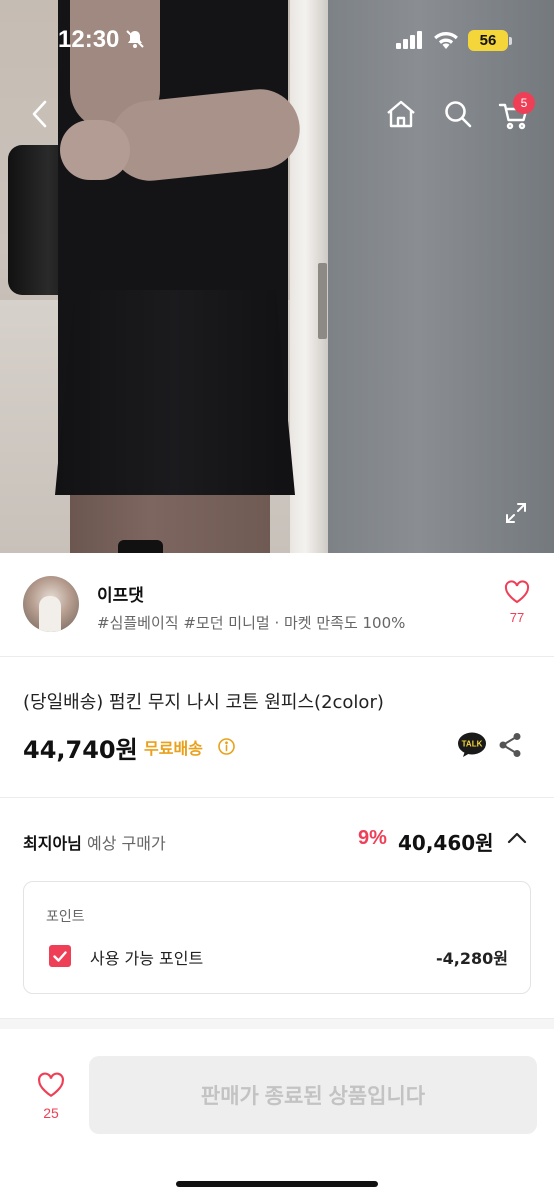 The image size is (554, 1200). What do you see at coordinates (277, 40) in the screenshot?
I see `status-bar: 12:30 56` at bounding box center [277, 40].